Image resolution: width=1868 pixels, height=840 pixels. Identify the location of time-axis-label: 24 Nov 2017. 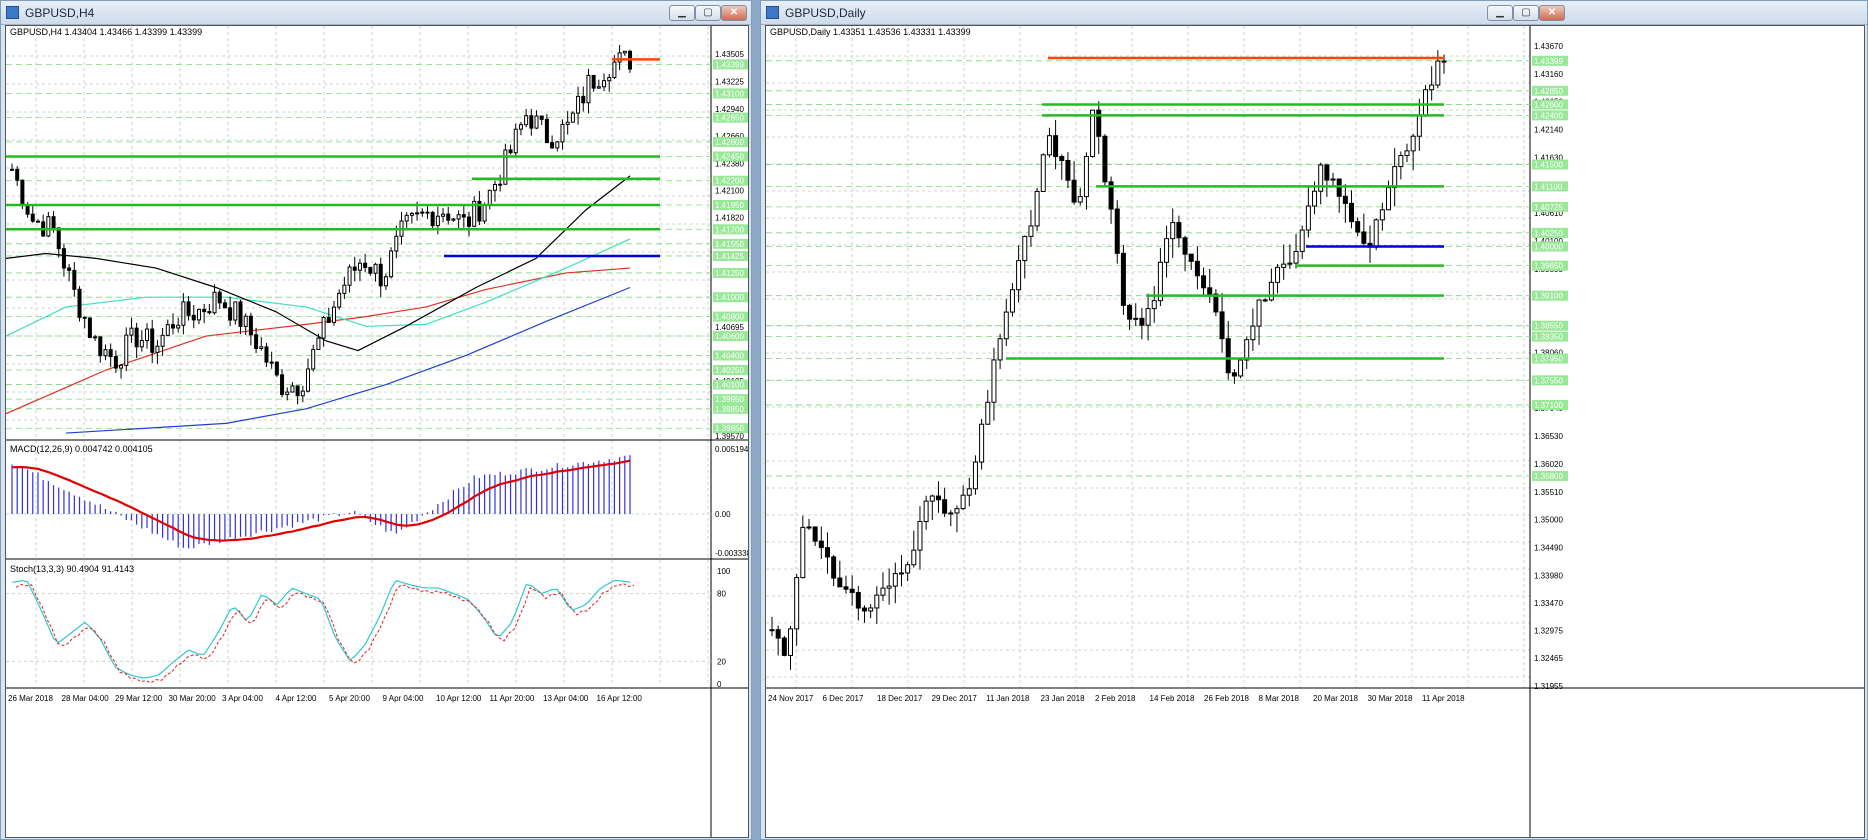
(791, 698).